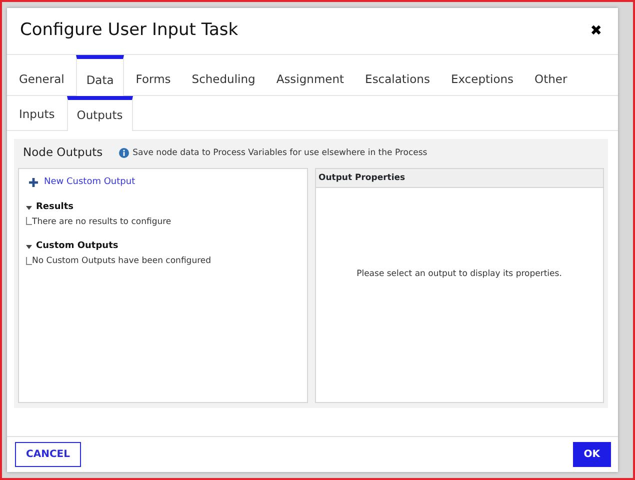  Describe the element at coordinates (122, 261) in the screenshot. I see `tree-leaf: No Custom Outputs have been configured` at that location.